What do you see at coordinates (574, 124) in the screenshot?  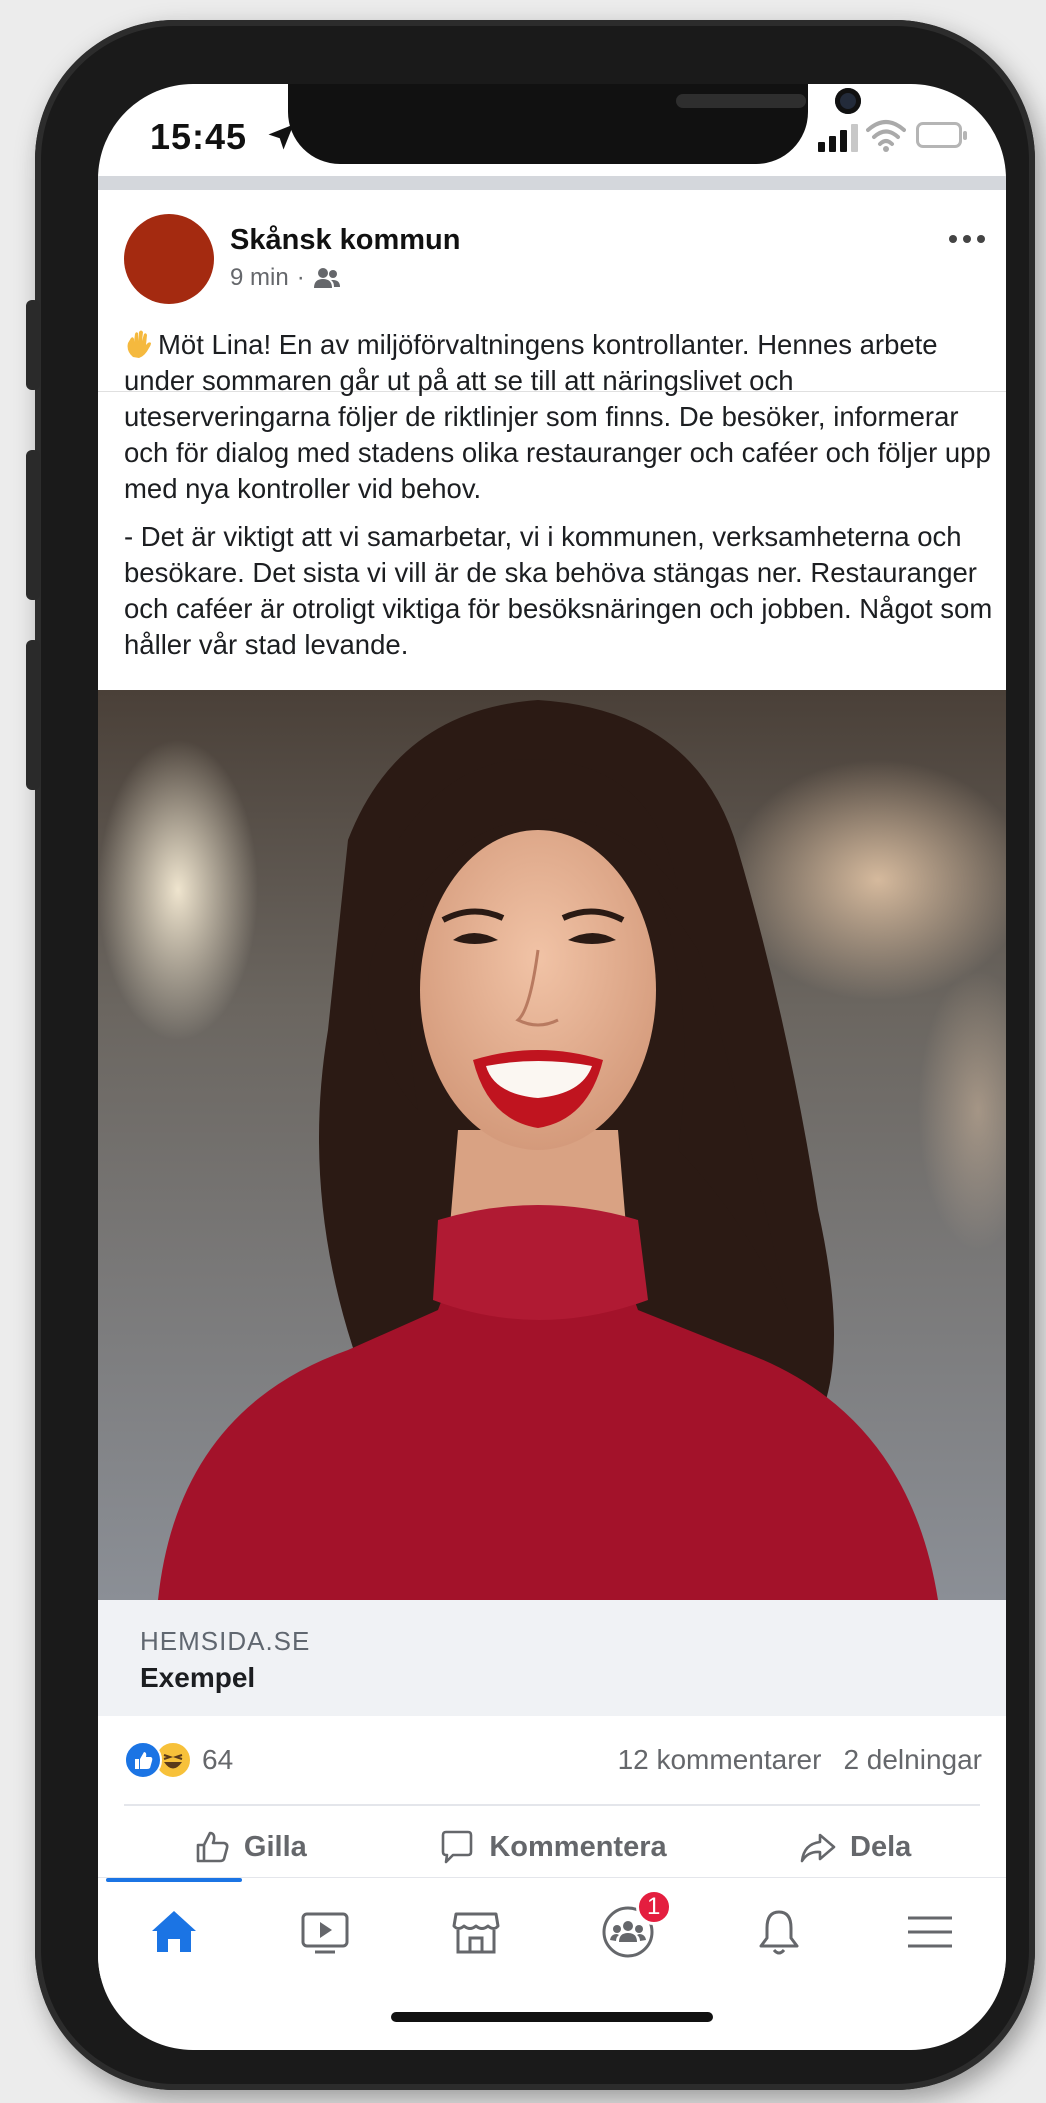 I see `notch` at bounding box center [574, 124].